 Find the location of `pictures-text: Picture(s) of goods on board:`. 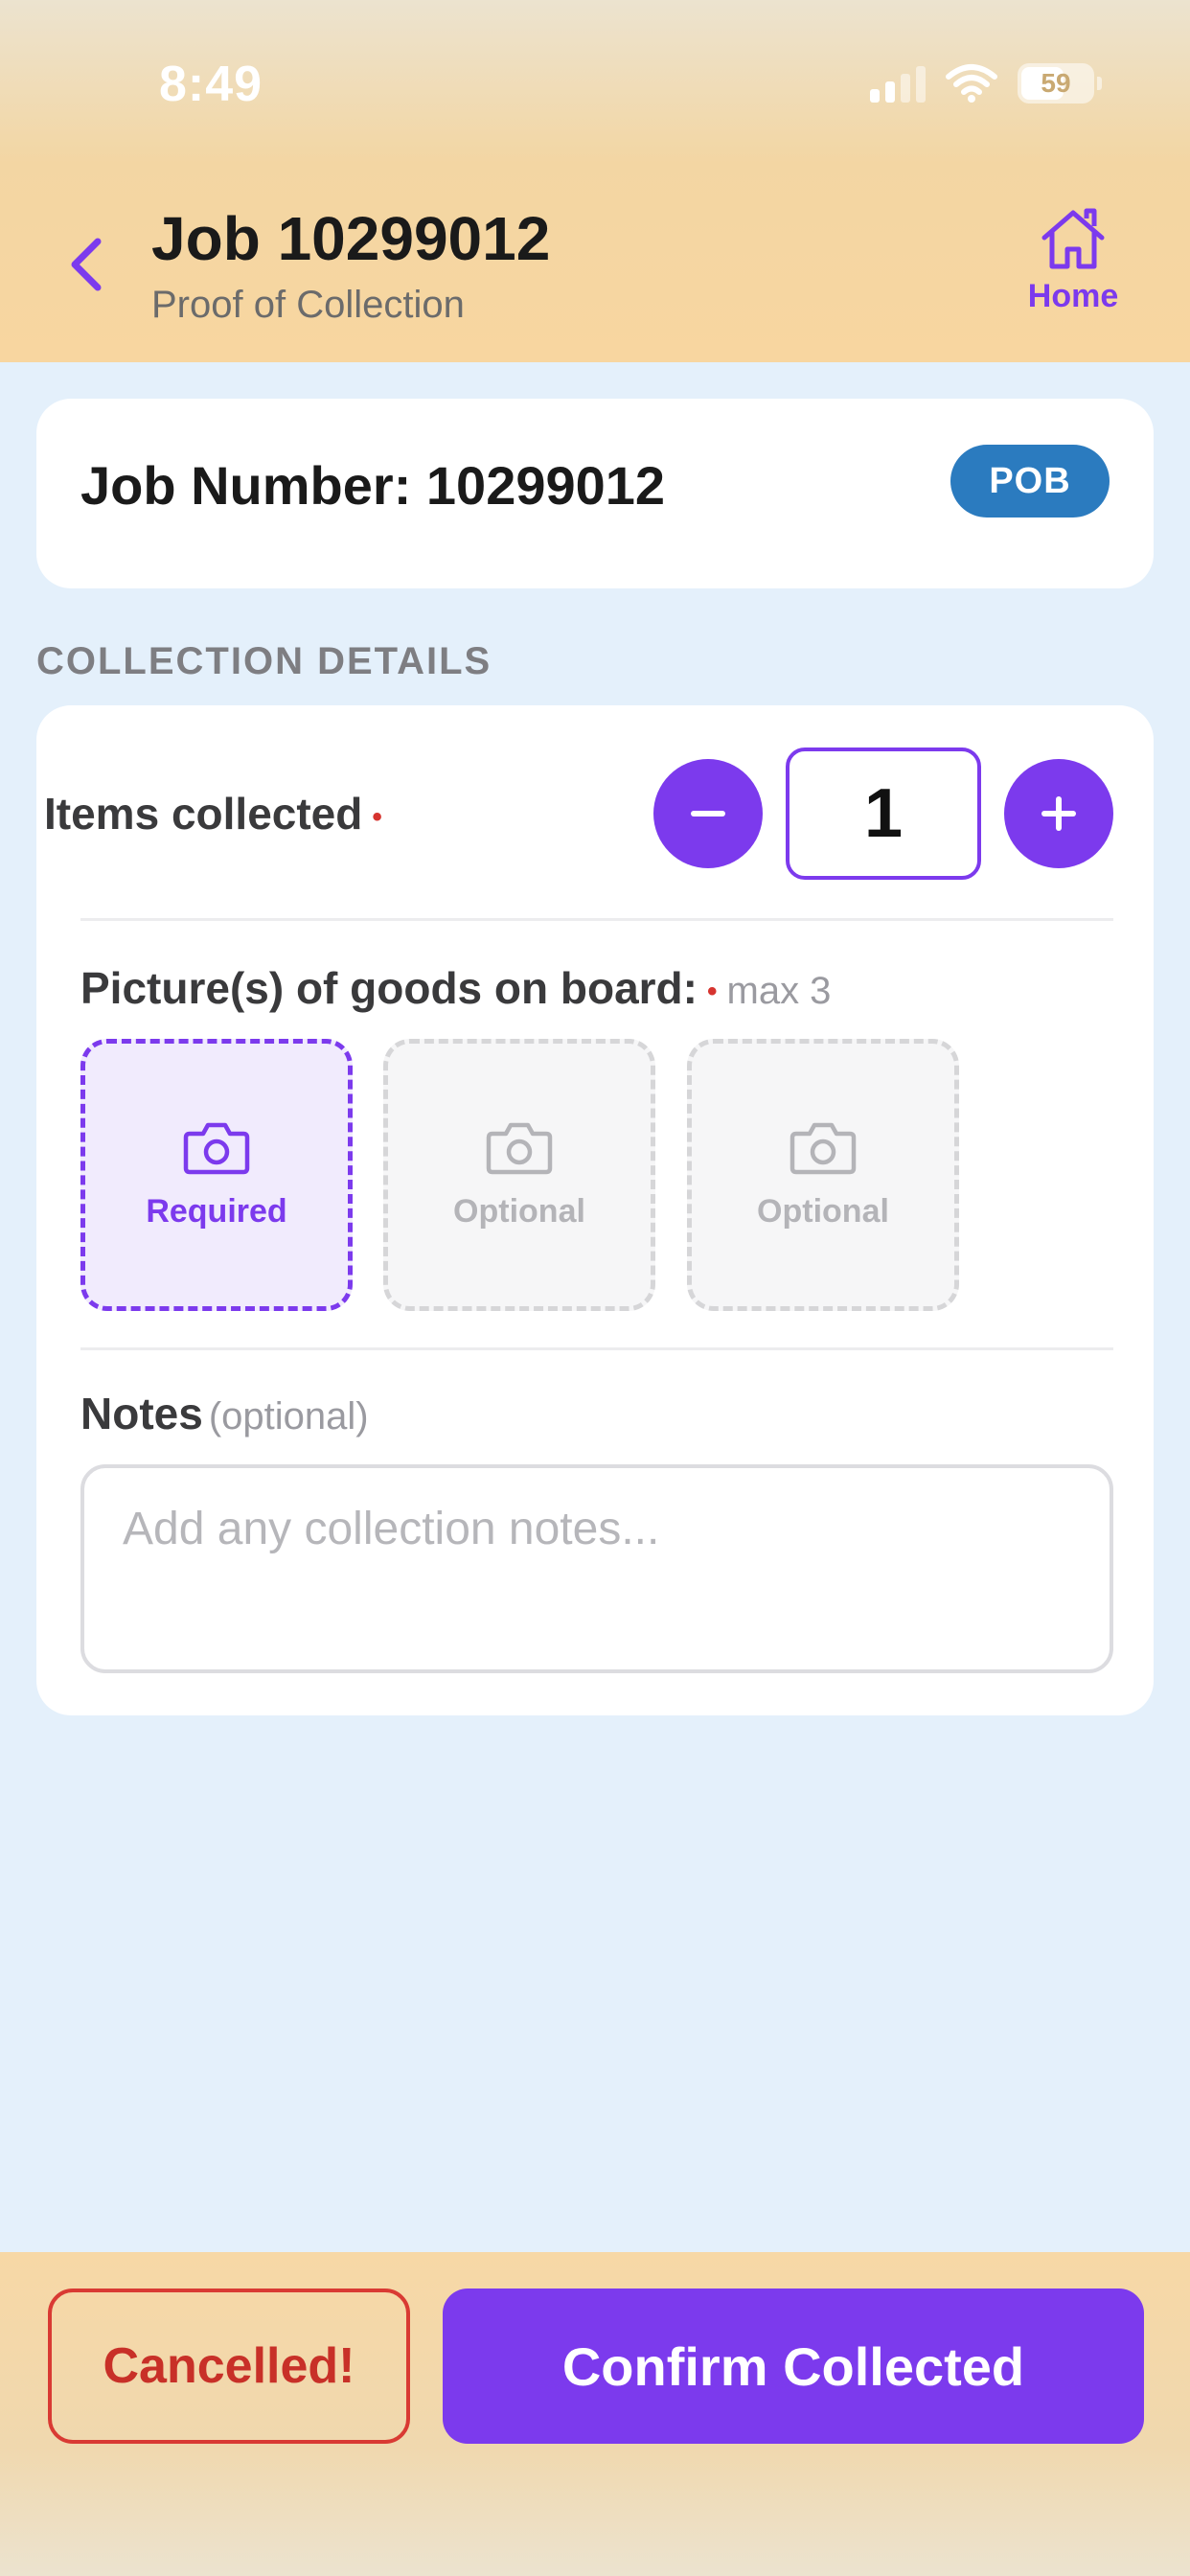

pictures-text: Picture(s) of goods on board: is located at coordinates (389, 988).